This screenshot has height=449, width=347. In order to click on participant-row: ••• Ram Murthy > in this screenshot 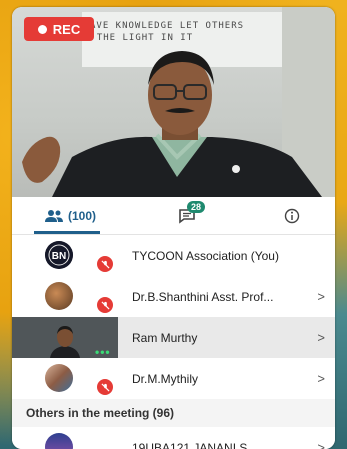, I will do `click(173, 338)`.